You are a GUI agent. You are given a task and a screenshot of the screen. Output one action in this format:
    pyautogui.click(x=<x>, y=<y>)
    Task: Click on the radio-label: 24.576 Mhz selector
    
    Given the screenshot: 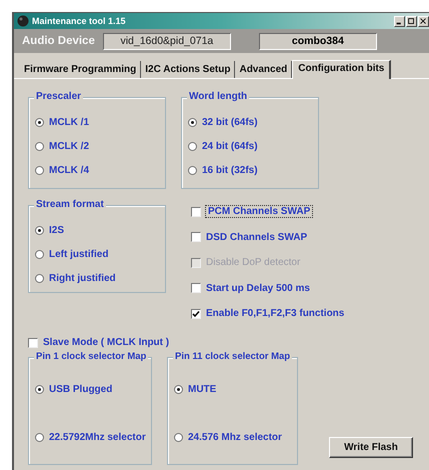 What is the action you would take?
    pyautogui.click(x=235, y=437)
    